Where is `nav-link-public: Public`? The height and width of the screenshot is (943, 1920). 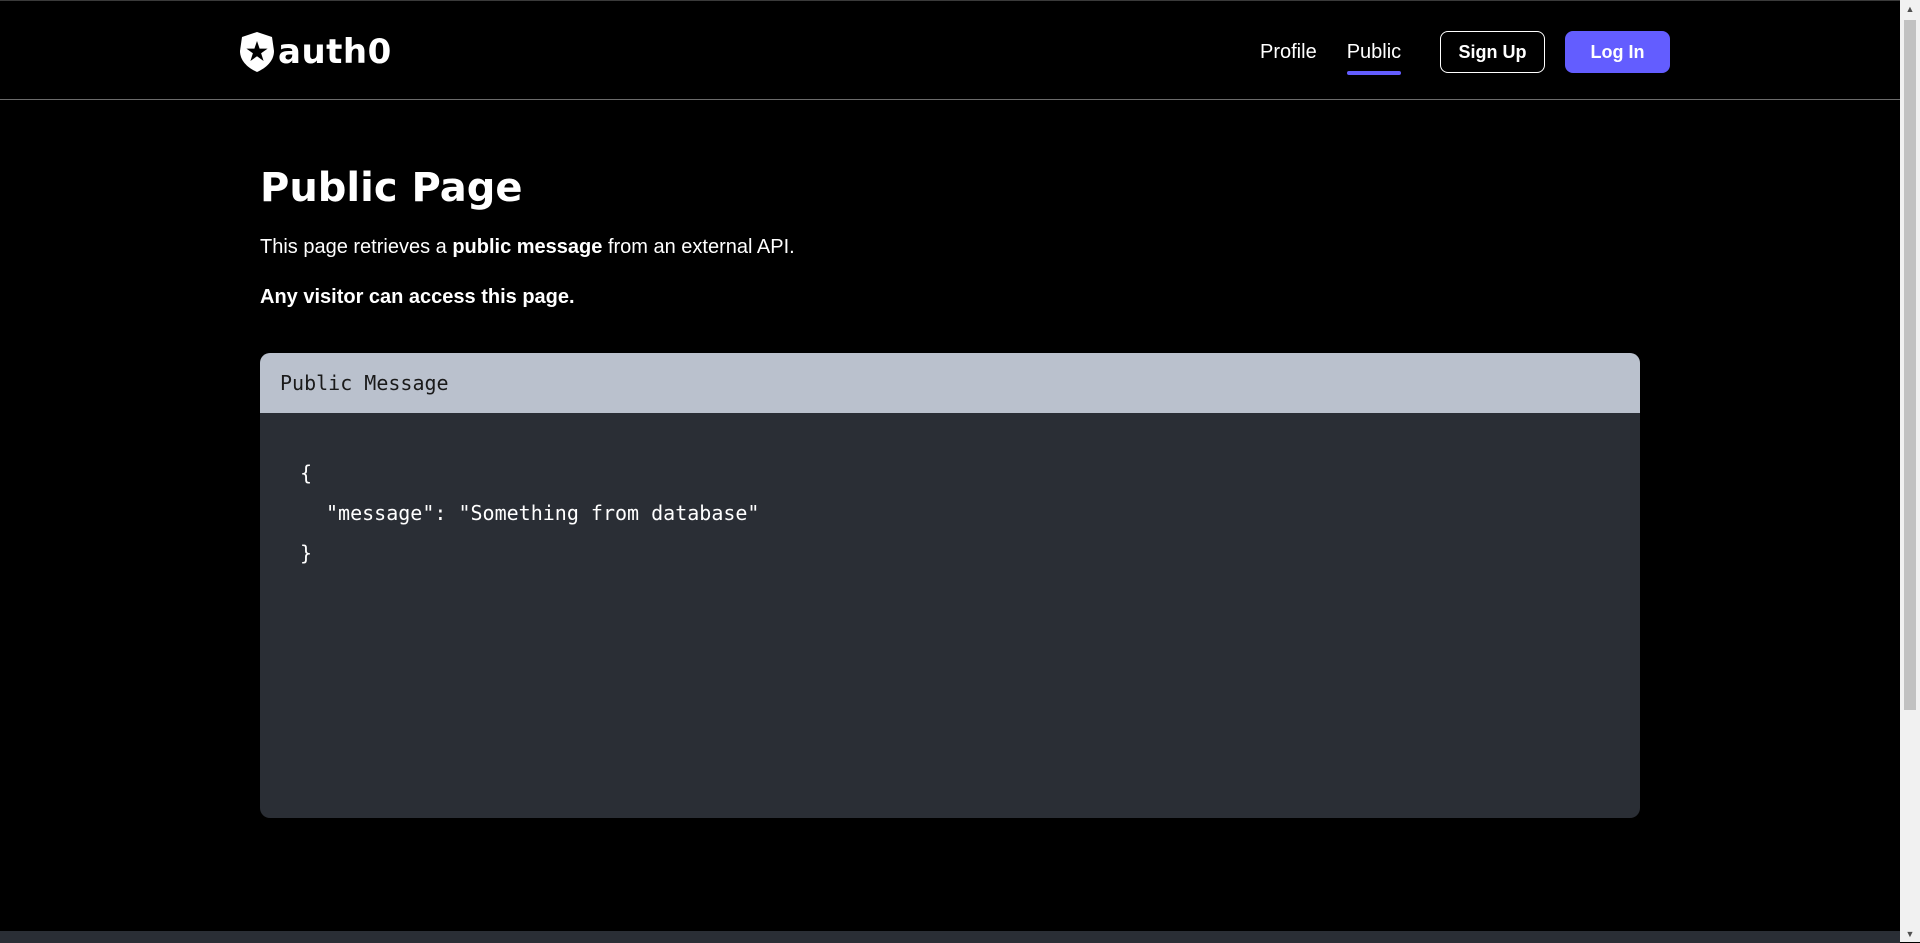 nav-link-public: Public is located at coordinates (1374, 53).